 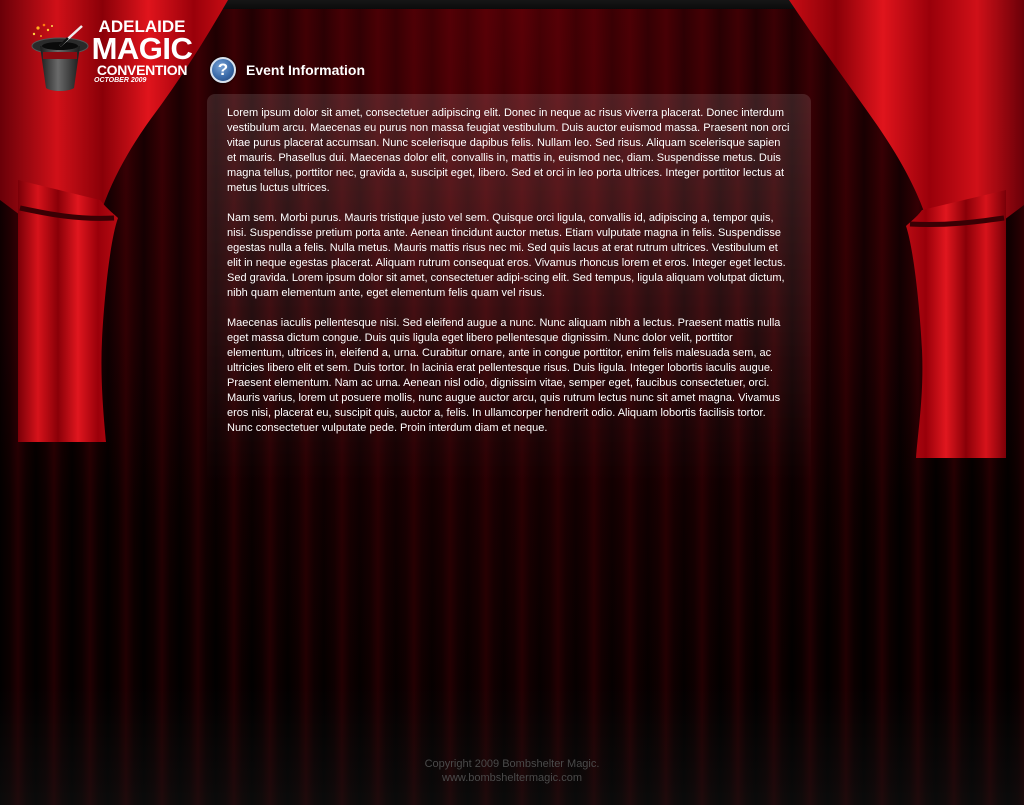 I want to click on top-hat-icon, so click(x=60, y=57).